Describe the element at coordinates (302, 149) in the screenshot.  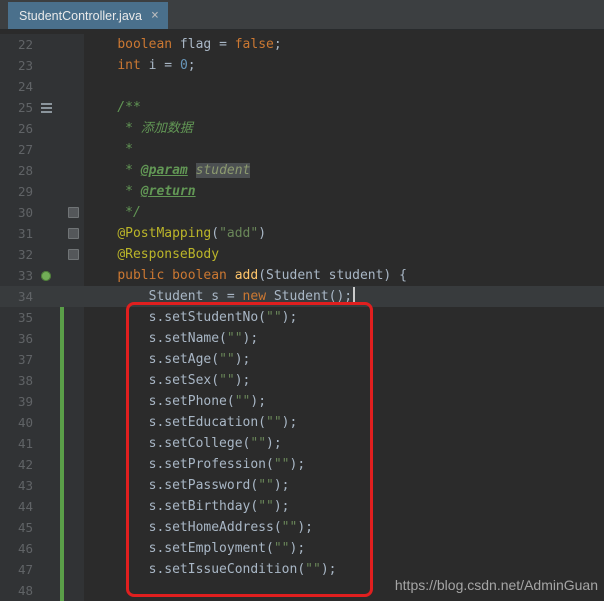
I see `code-line: 27 *` at that location.